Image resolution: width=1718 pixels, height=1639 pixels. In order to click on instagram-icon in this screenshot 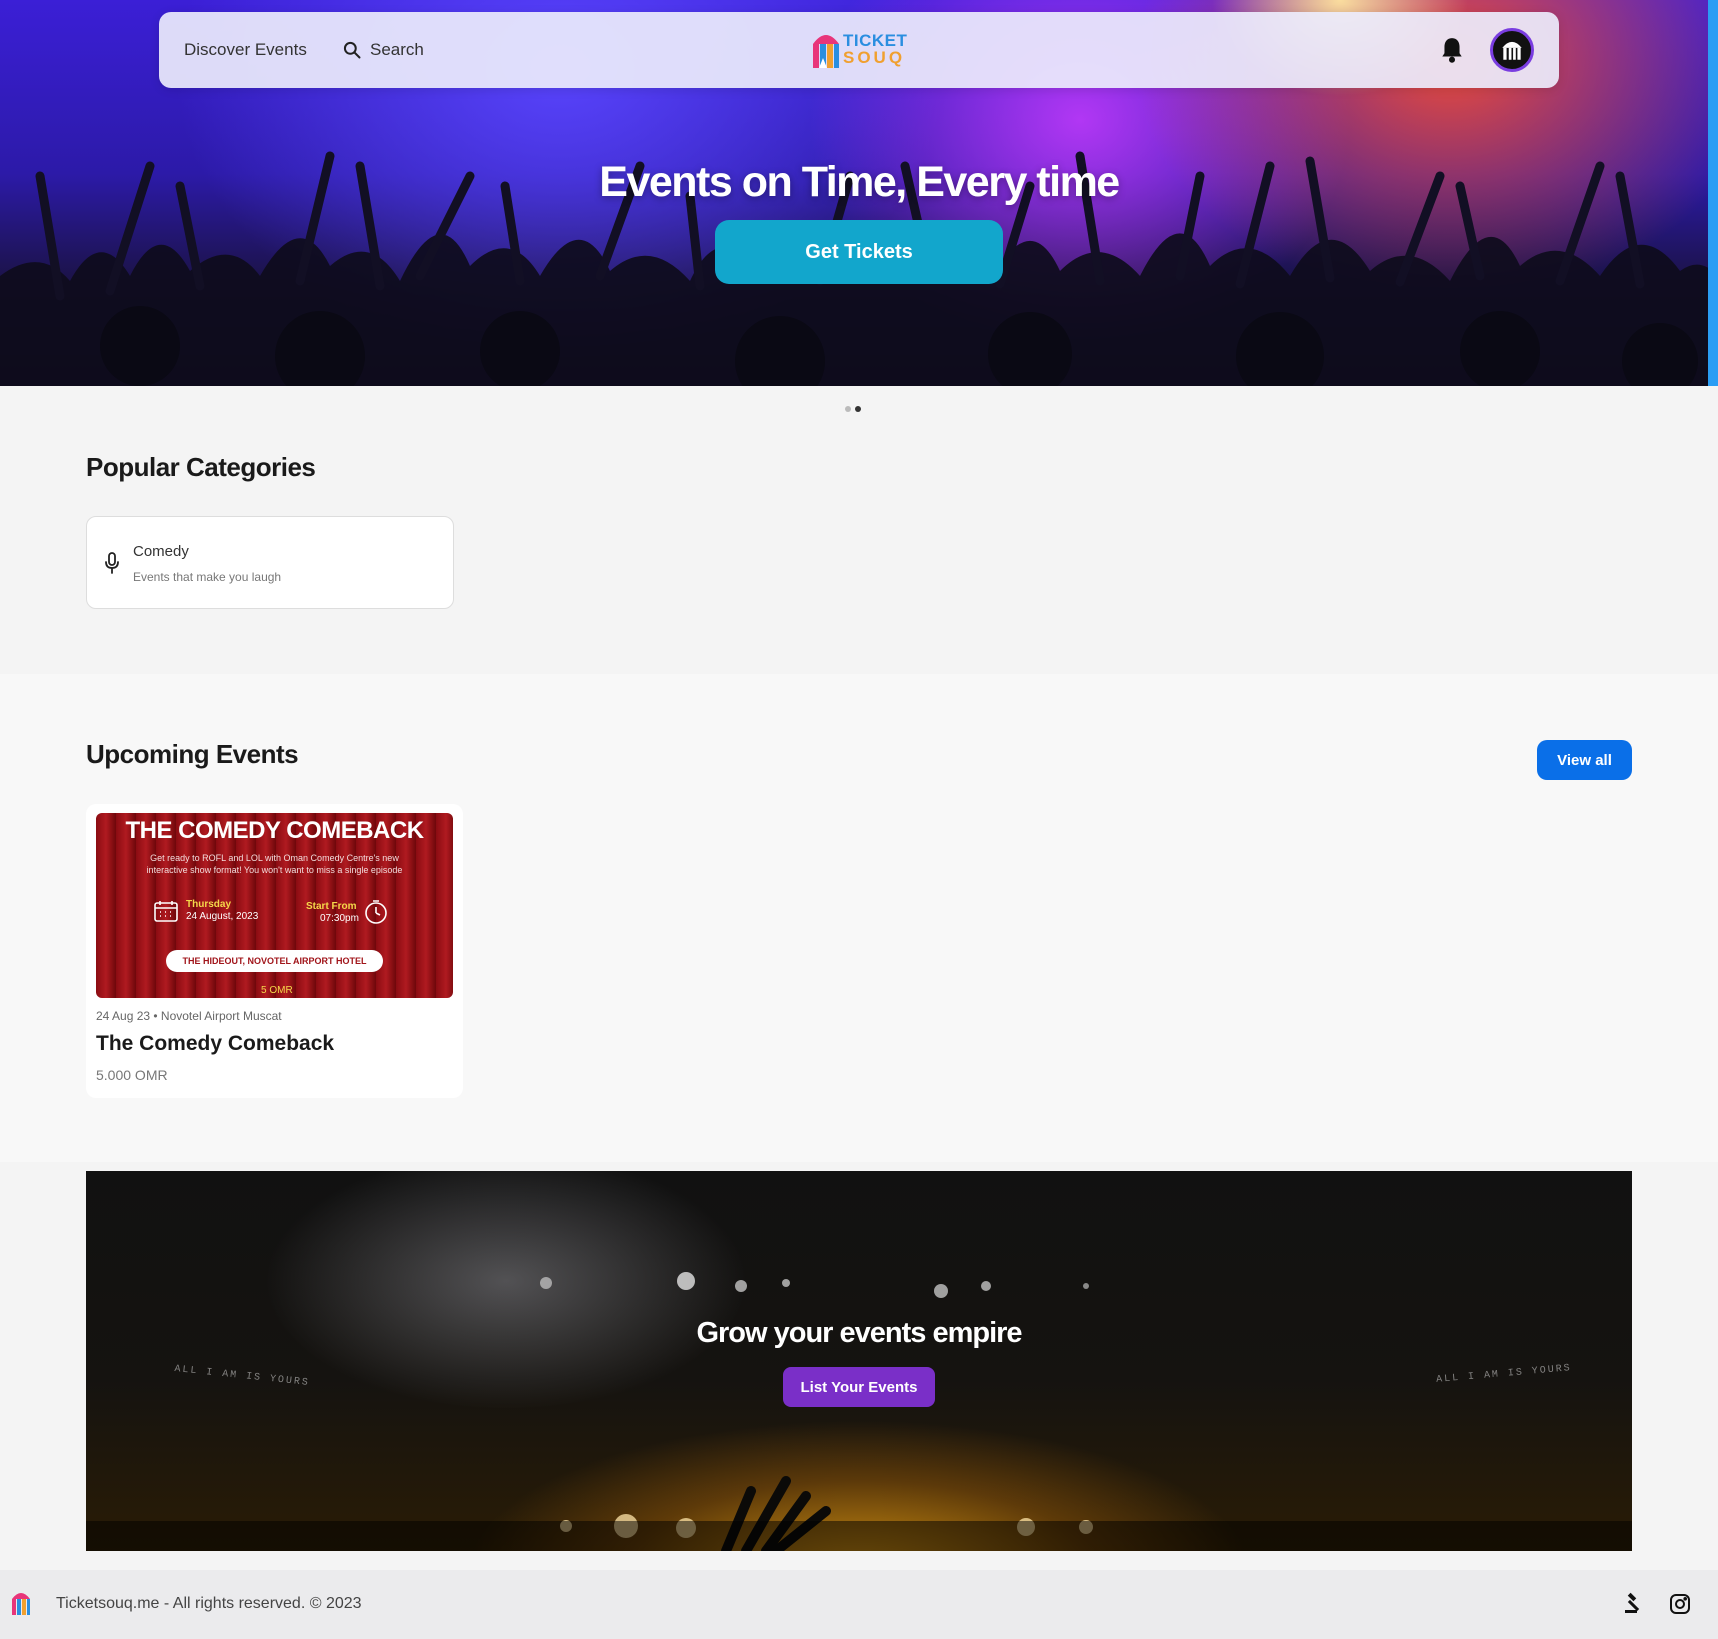, I will do `click(1680, 1604)`.